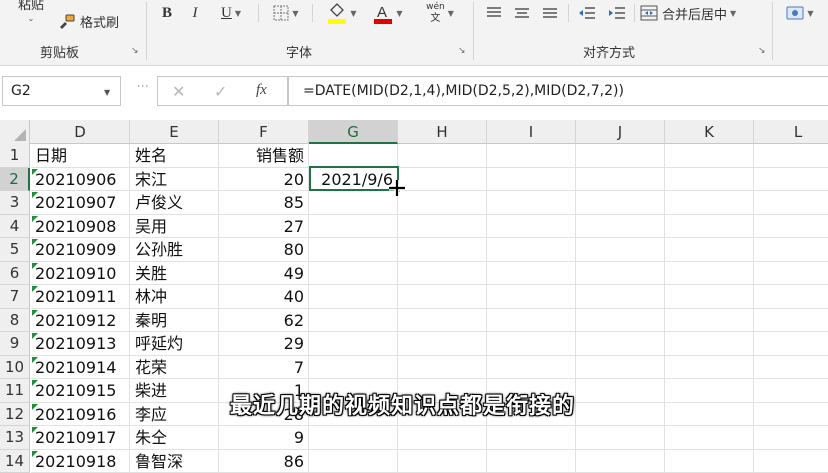 This screenshot has height=473, width=828. I want to click on align-top-button, so click(494, 13).